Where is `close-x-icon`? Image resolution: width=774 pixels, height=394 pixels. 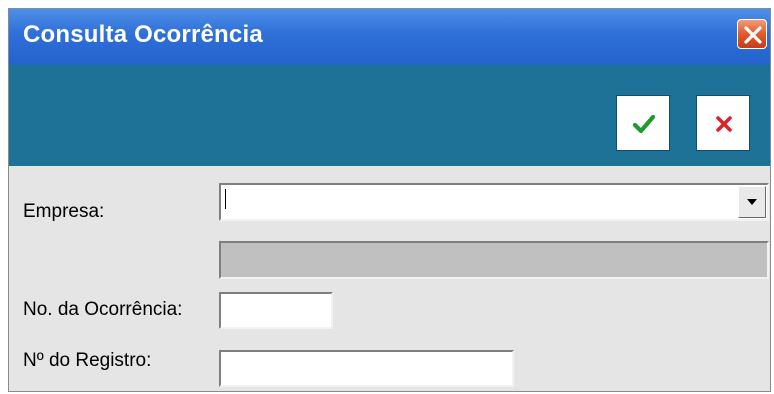 close-x-icon is located at coordinates (753, 35).